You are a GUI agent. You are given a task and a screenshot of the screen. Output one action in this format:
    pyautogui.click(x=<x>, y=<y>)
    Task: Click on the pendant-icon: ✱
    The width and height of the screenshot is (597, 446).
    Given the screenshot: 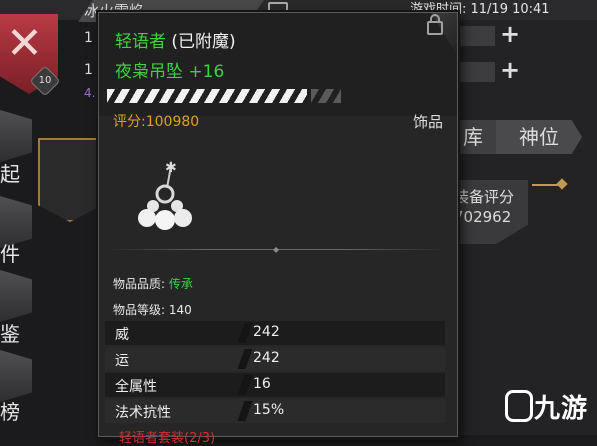 What is the action you would take?
    pyautogui.click(x=165, y=195)
    